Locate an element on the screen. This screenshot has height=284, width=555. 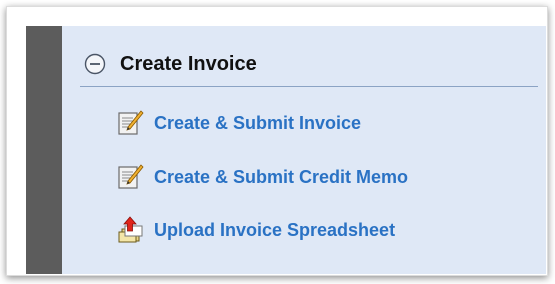
menu-item-label: Create & Submit Invoice is located at coordinates (257, 123).